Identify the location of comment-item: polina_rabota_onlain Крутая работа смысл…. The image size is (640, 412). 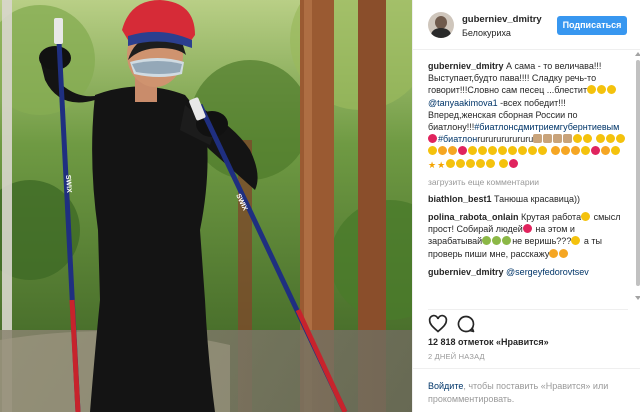
(527, 235).